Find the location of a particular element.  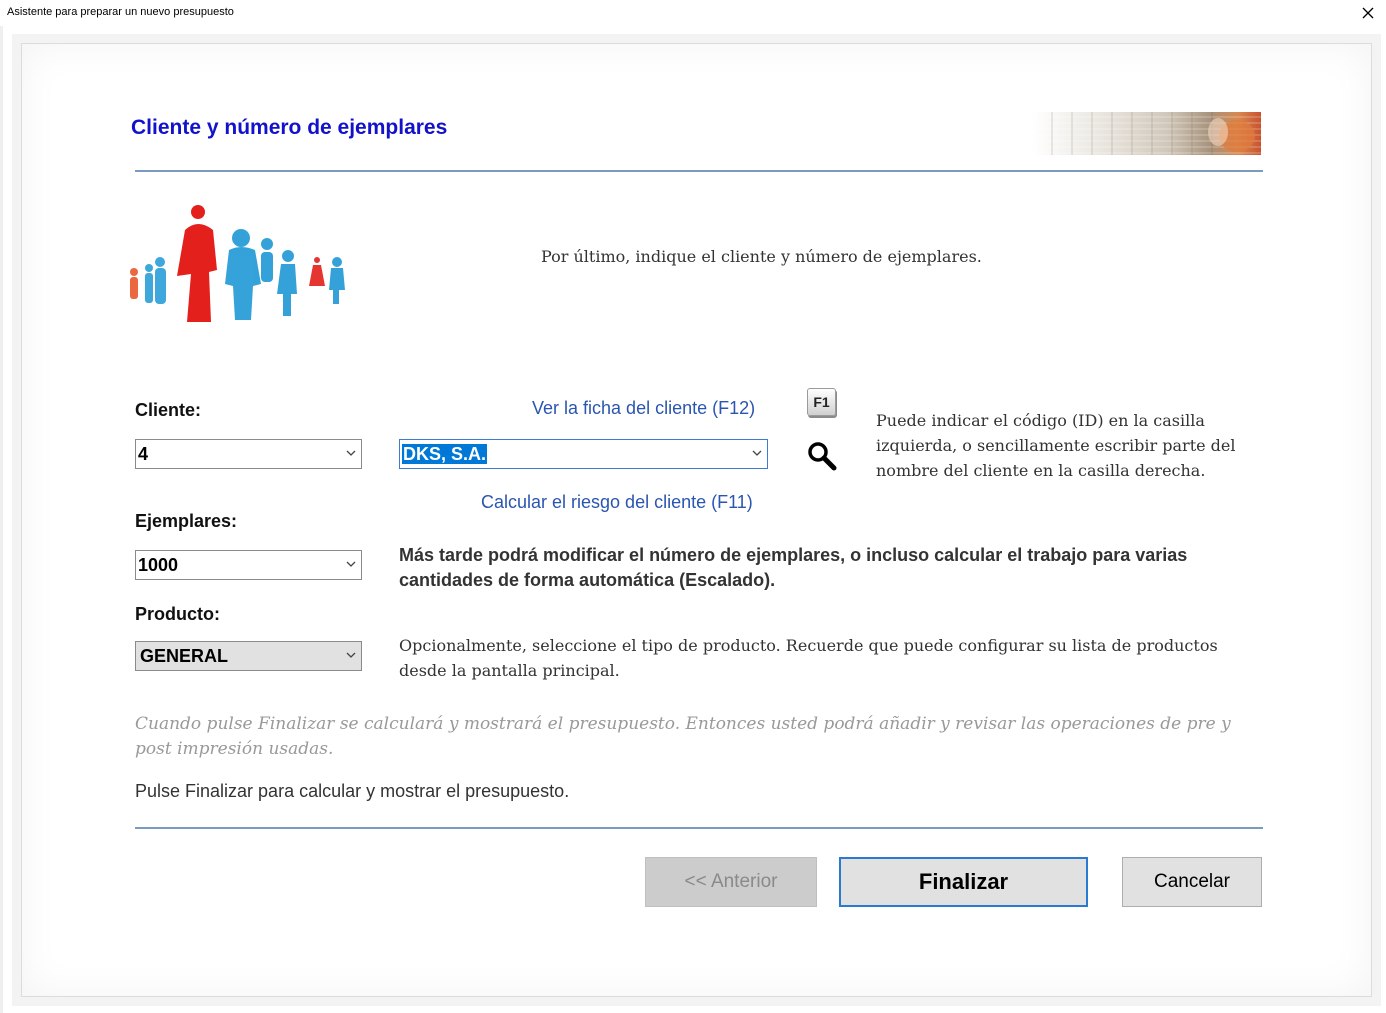

window-edge is located at coordinates (1, 519).